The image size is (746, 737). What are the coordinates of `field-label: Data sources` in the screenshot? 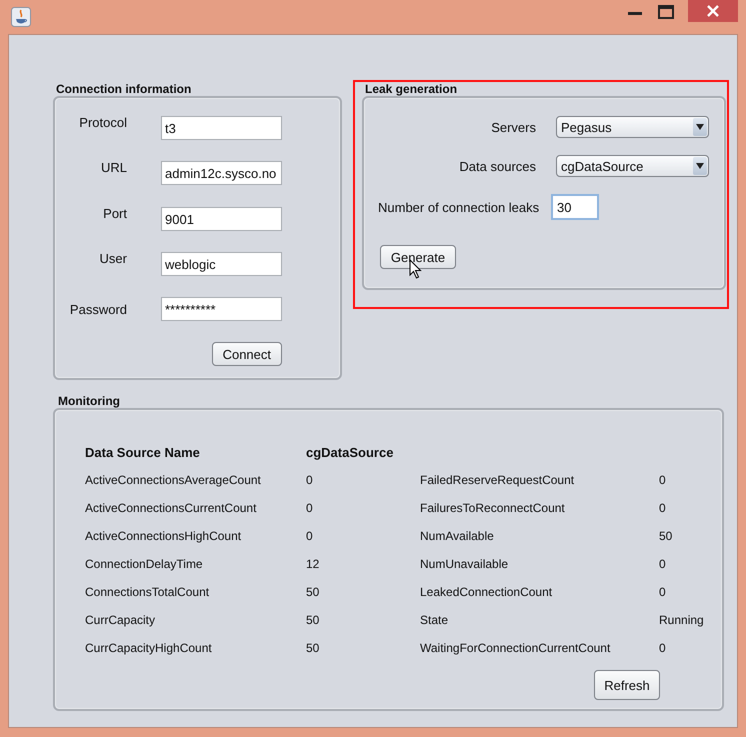 It's located at (497, 166).